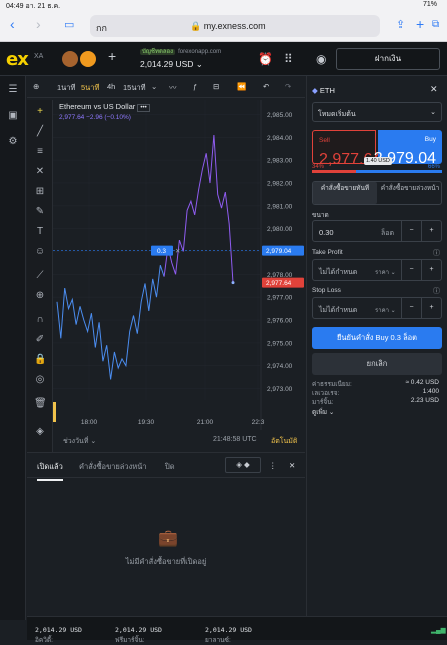 This screenshot has width=447, height=645. I want to click on tp-unit-select: ราคา ⌄, so click(385, 272).